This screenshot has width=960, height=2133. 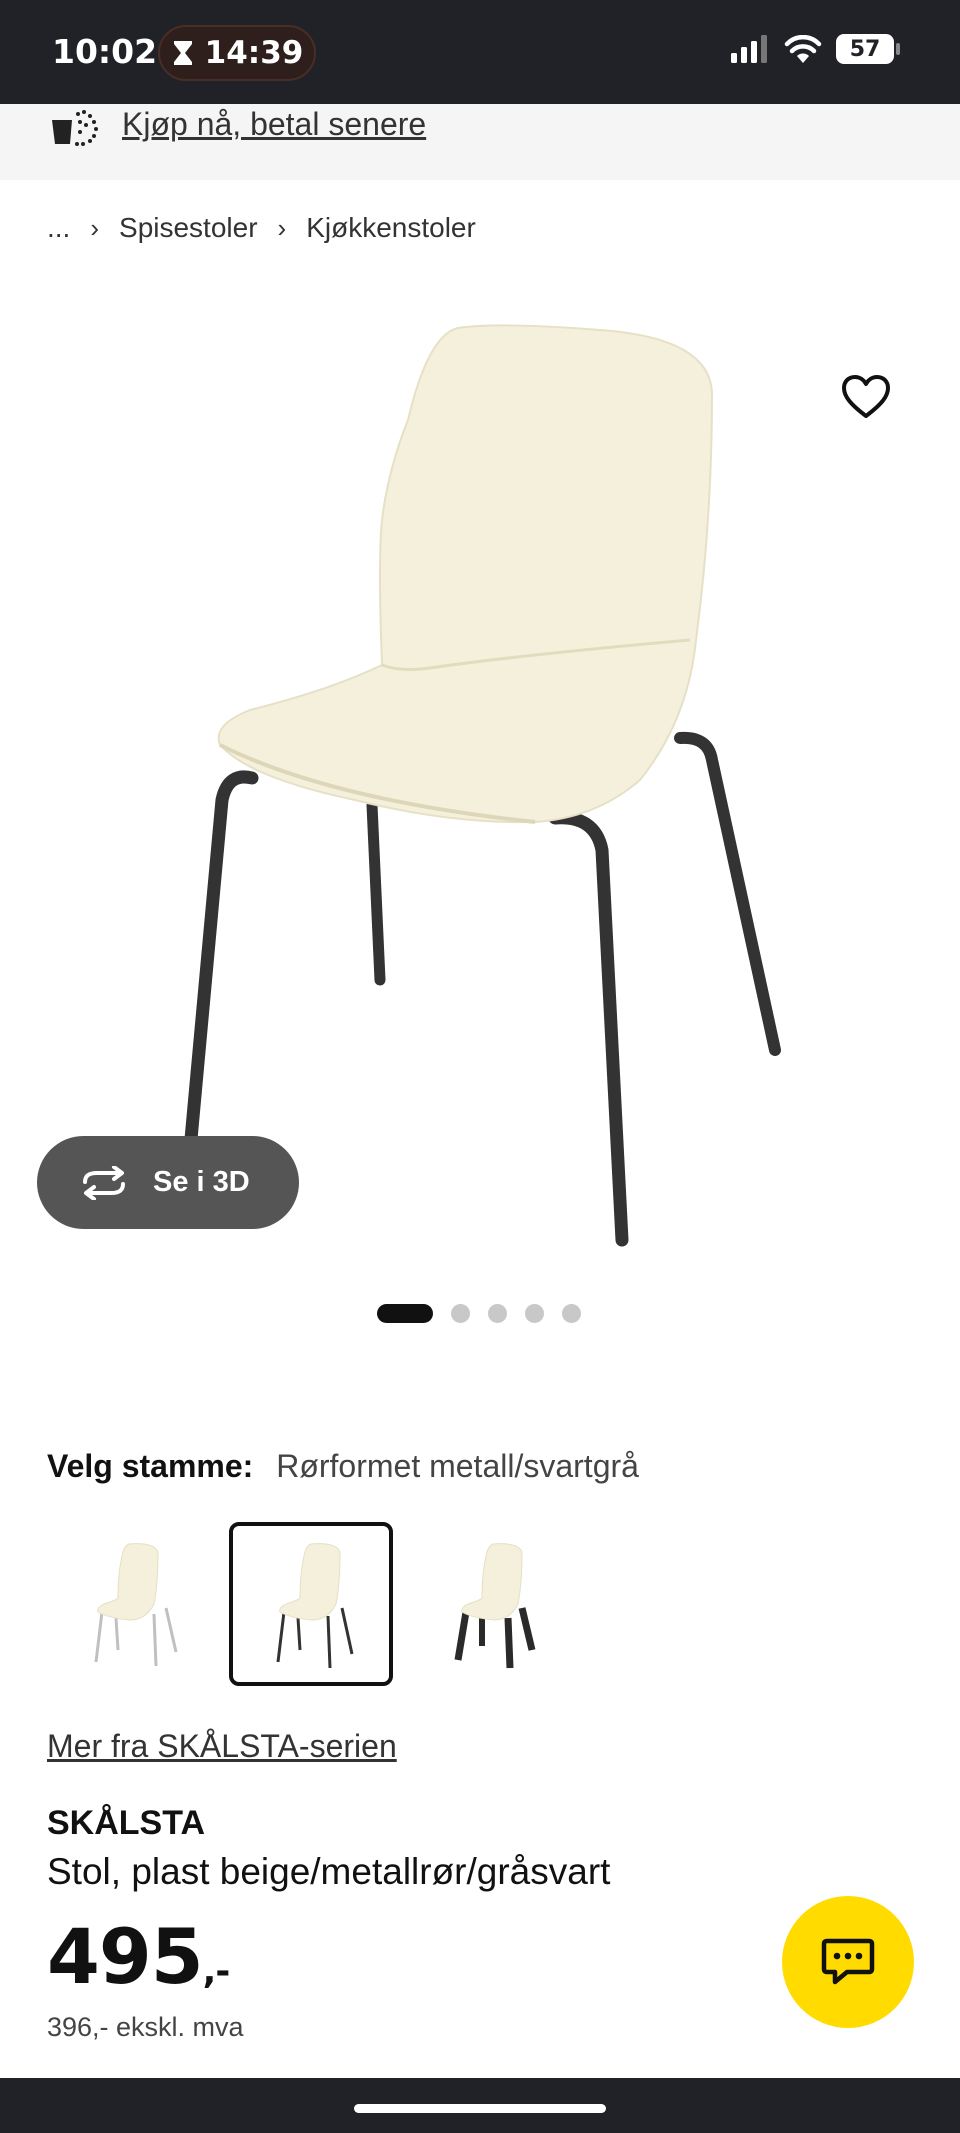 What do you see at coordinates (125, 1956) in the screenshot?
I see `price-amount: 495` at bounding box center [125, 1956].